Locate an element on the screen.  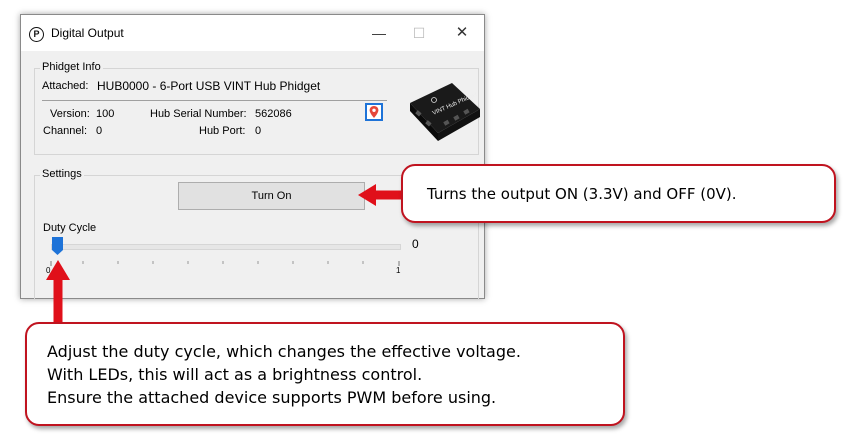
maximize-button: ☐ is located at coordinates (419, 33).